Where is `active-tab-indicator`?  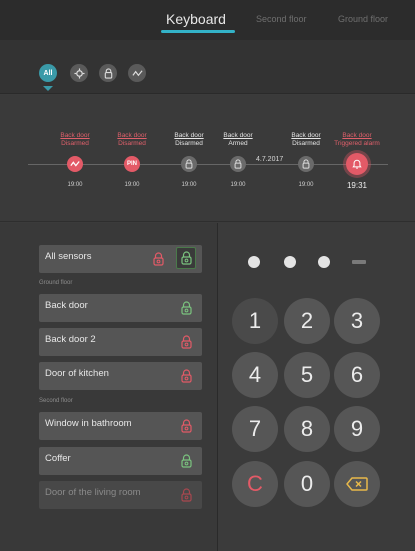
active-tab-indicator is located at coordinates (198, 31).